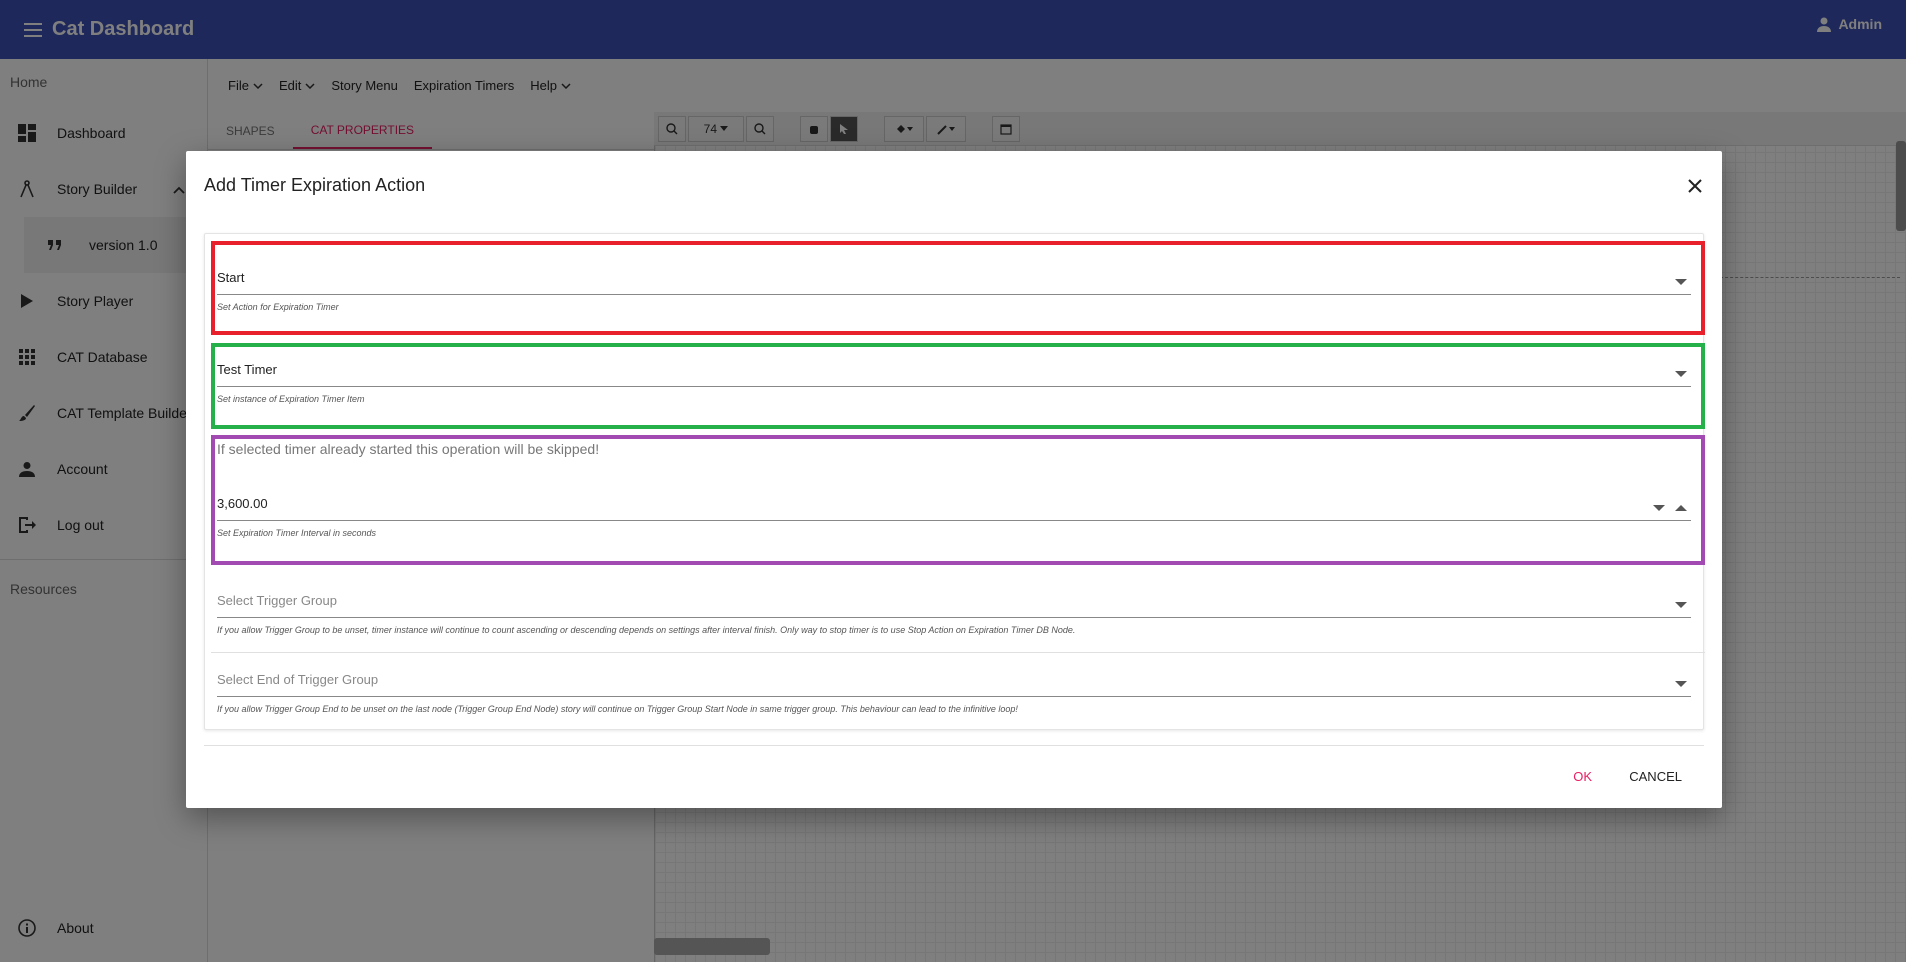  Describe the element at coordinates (247, 369) in the screenshot. I see `timer-instance-value: Test Timer` at that location.